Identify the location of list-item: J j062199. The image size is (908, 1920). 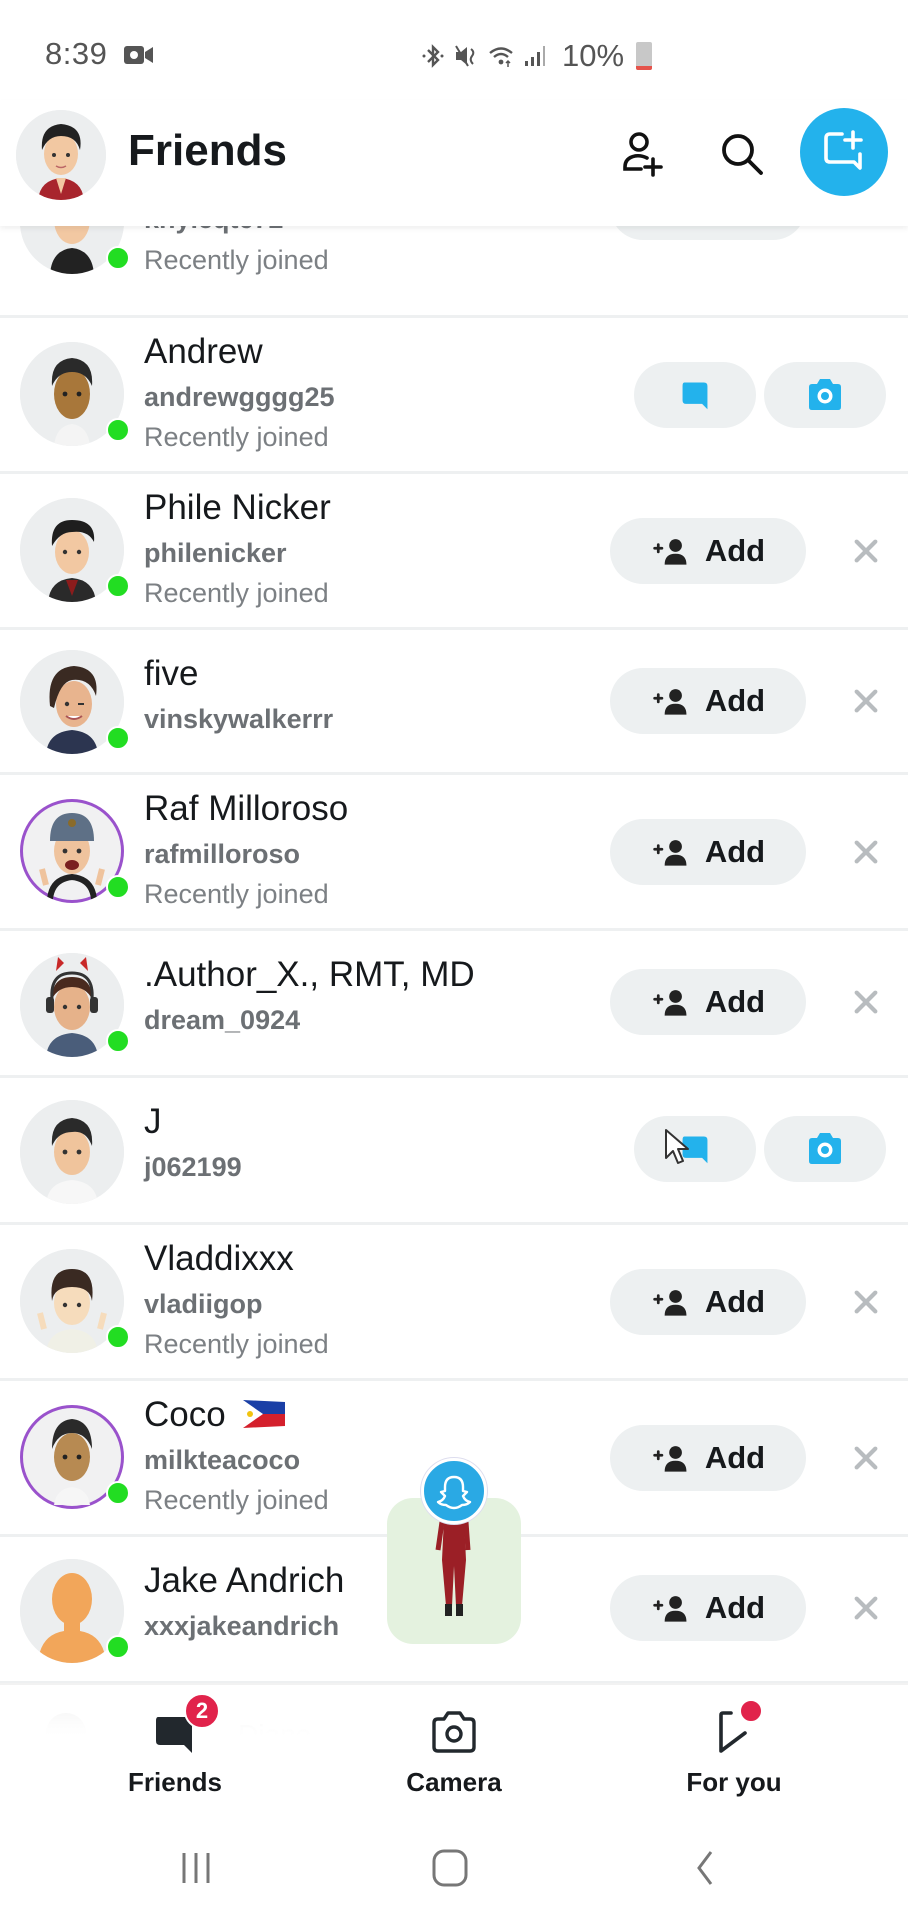
(454, 1151).